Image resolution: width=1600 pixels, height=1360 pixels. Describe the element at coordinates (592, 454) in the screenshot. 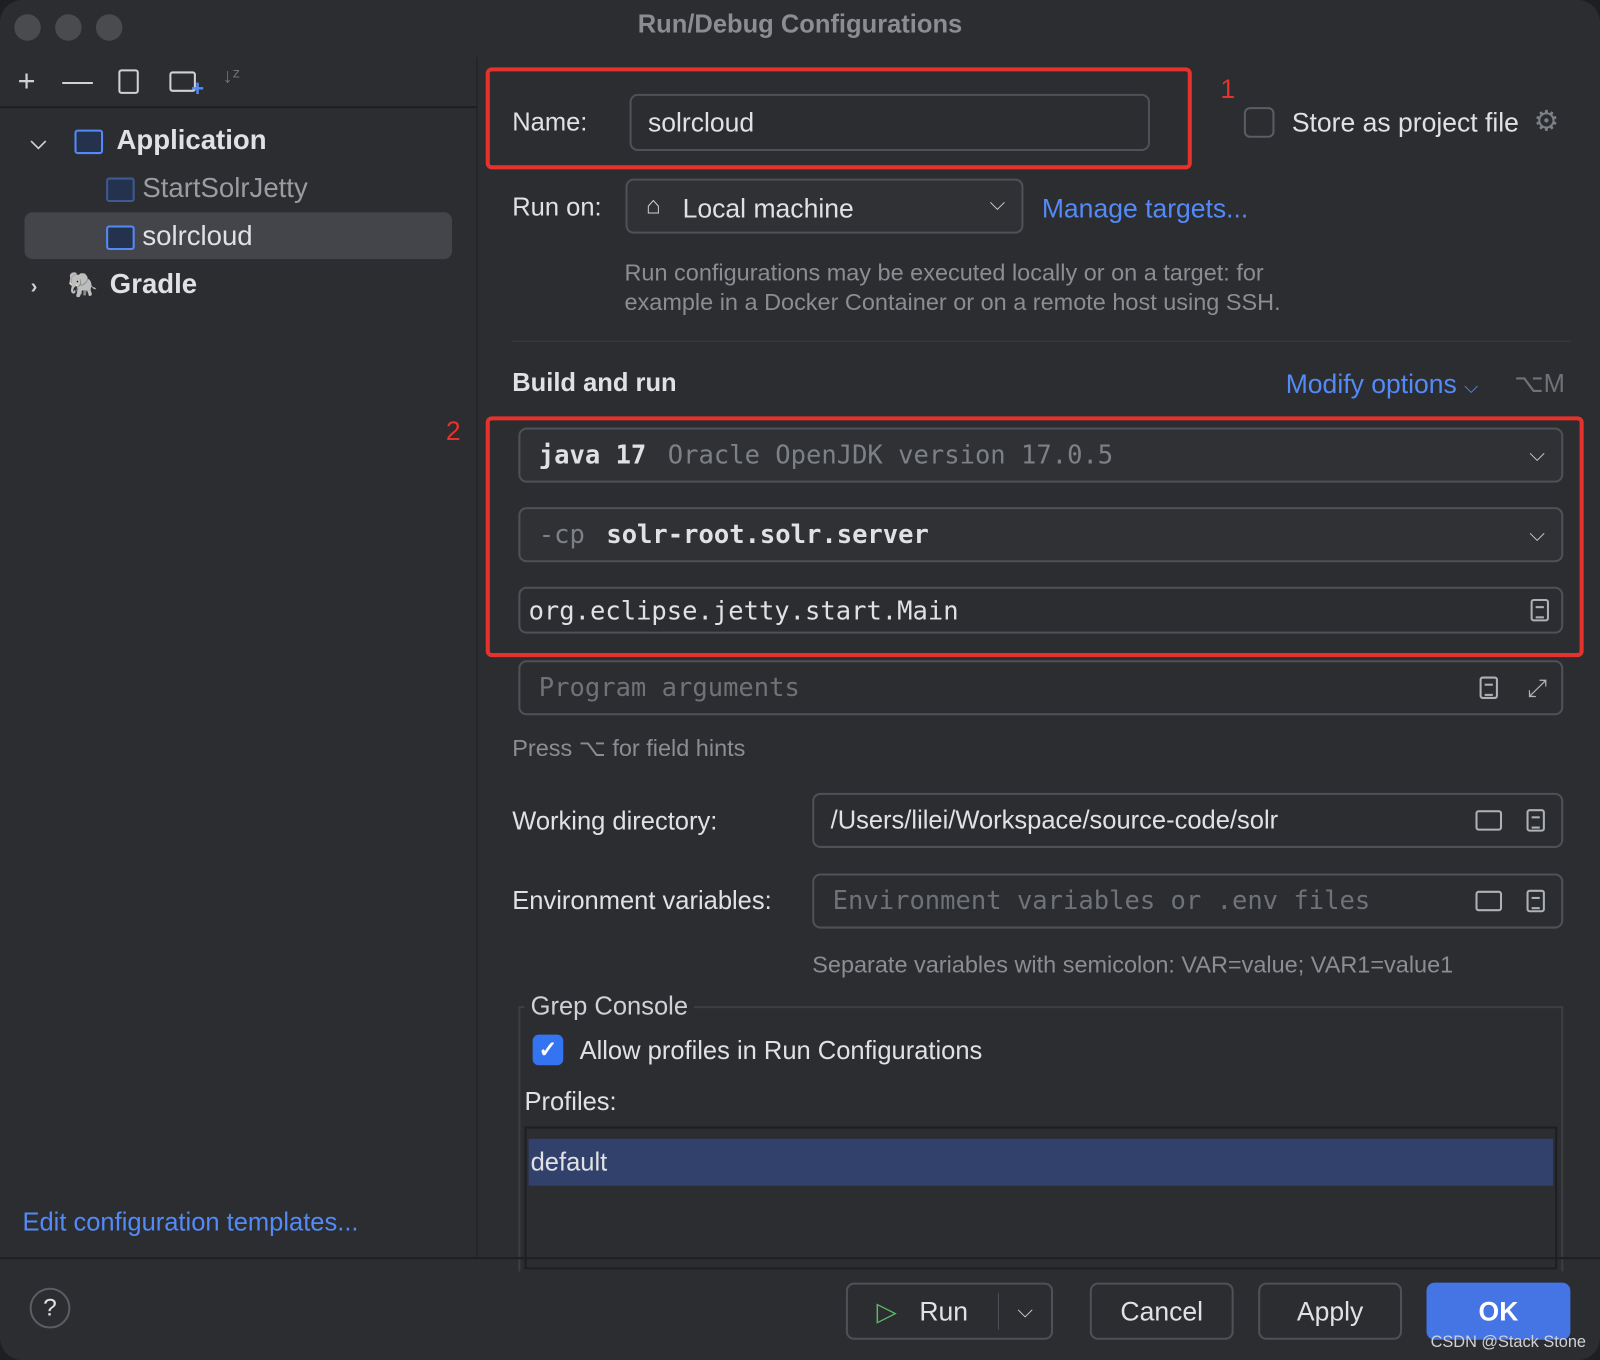

I see `jdk-version: java 17` at that location.